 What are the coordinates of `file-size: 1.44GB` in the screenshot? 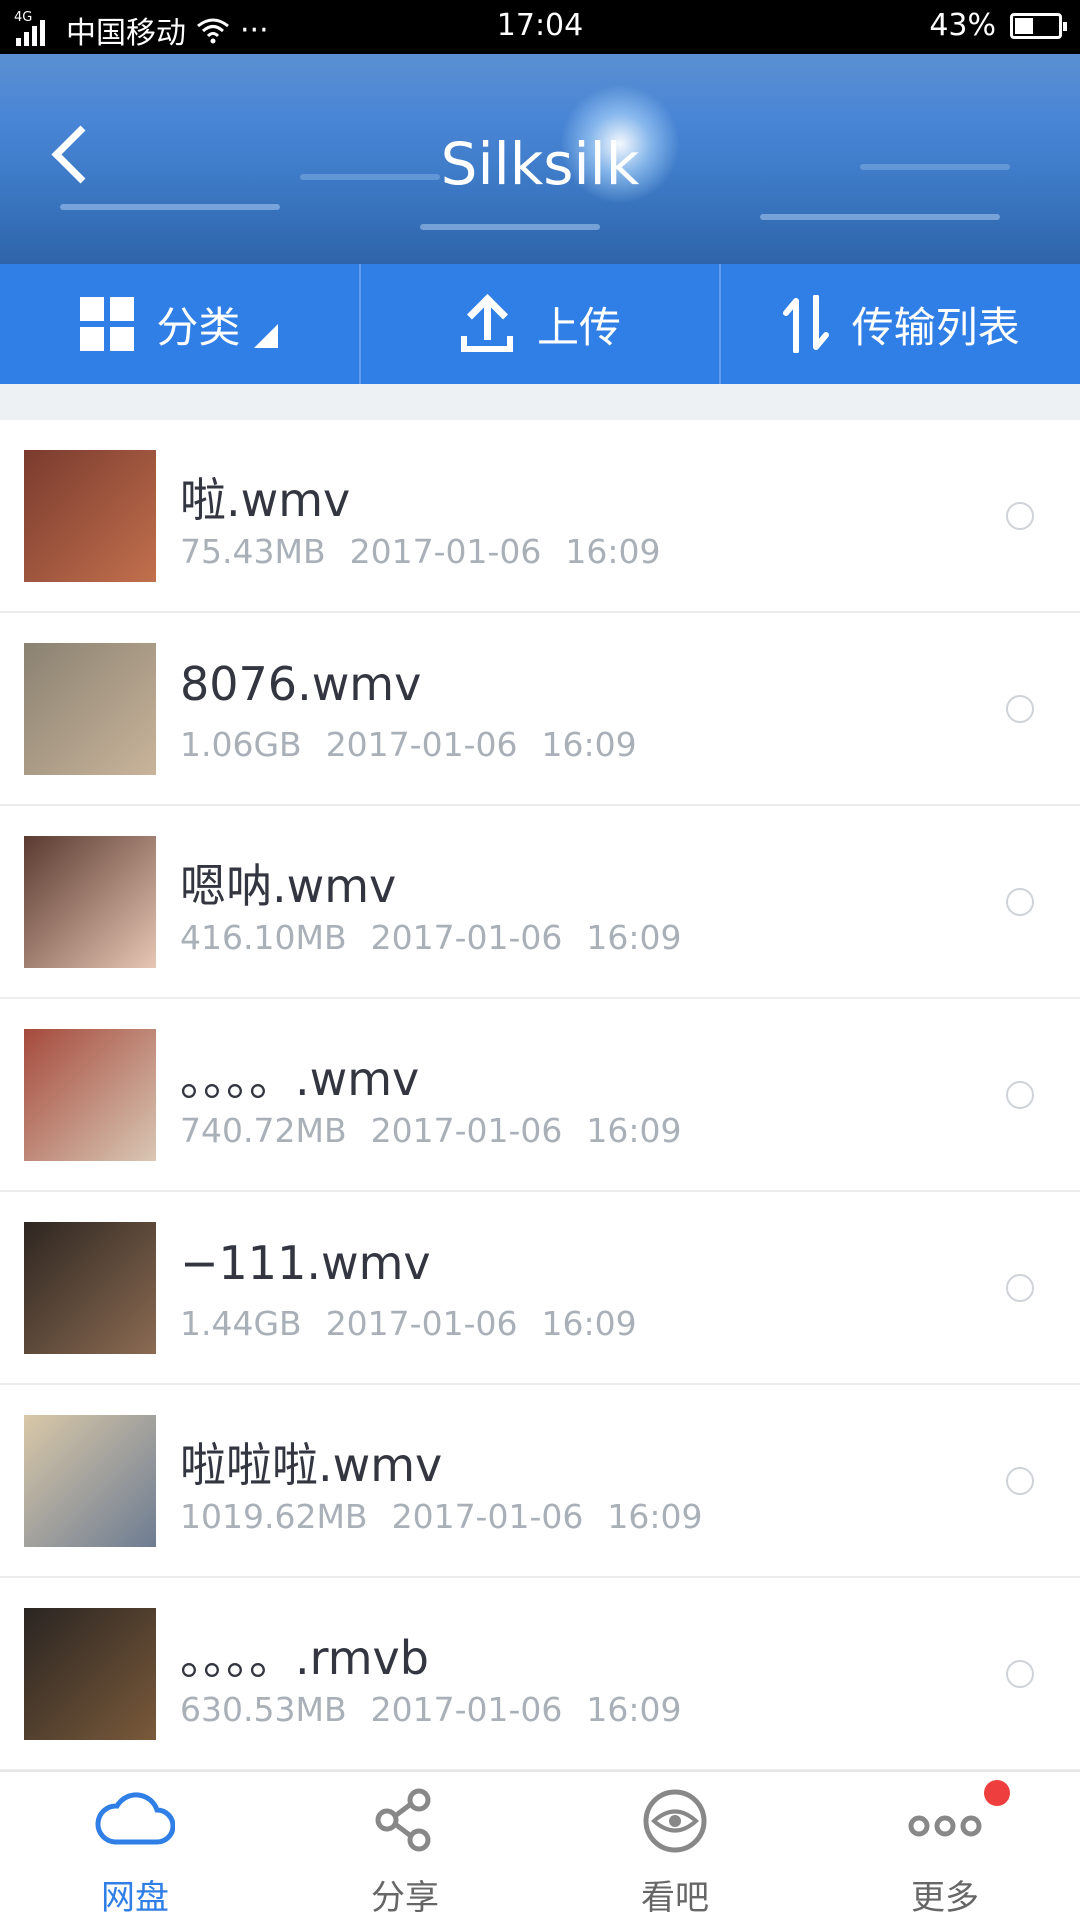 It's located at (241, 1323).